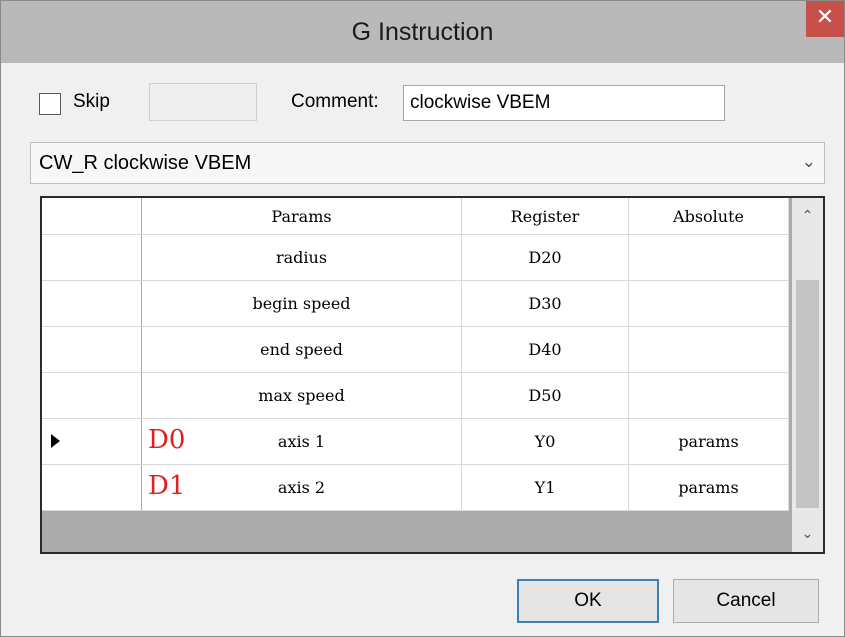 The image size is (845, 637). I want to click on table-row: begin speed D30, so click(415, 303).